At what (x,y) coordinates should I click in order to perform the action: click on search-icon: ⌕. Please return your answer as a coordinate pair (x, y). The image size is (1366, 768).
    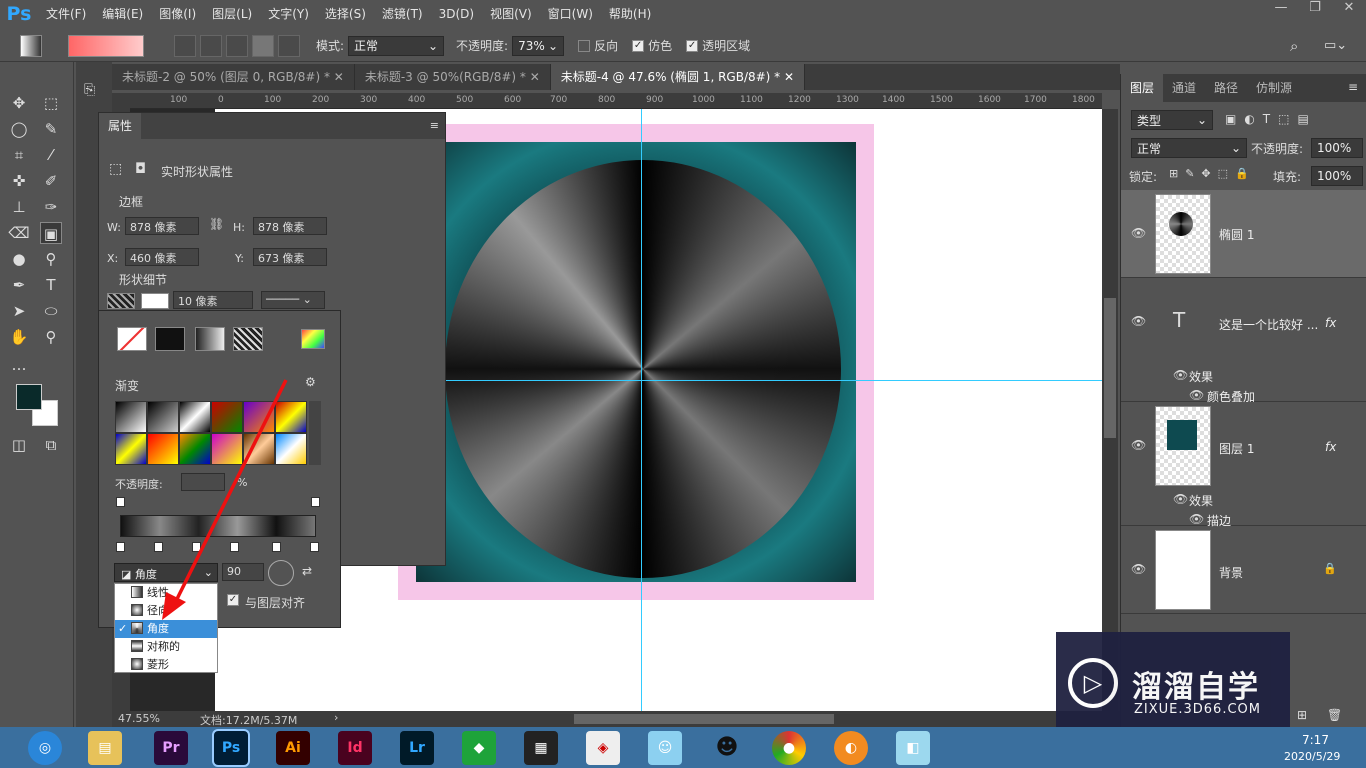
    Looking at the image, I should click on (1294, 46).